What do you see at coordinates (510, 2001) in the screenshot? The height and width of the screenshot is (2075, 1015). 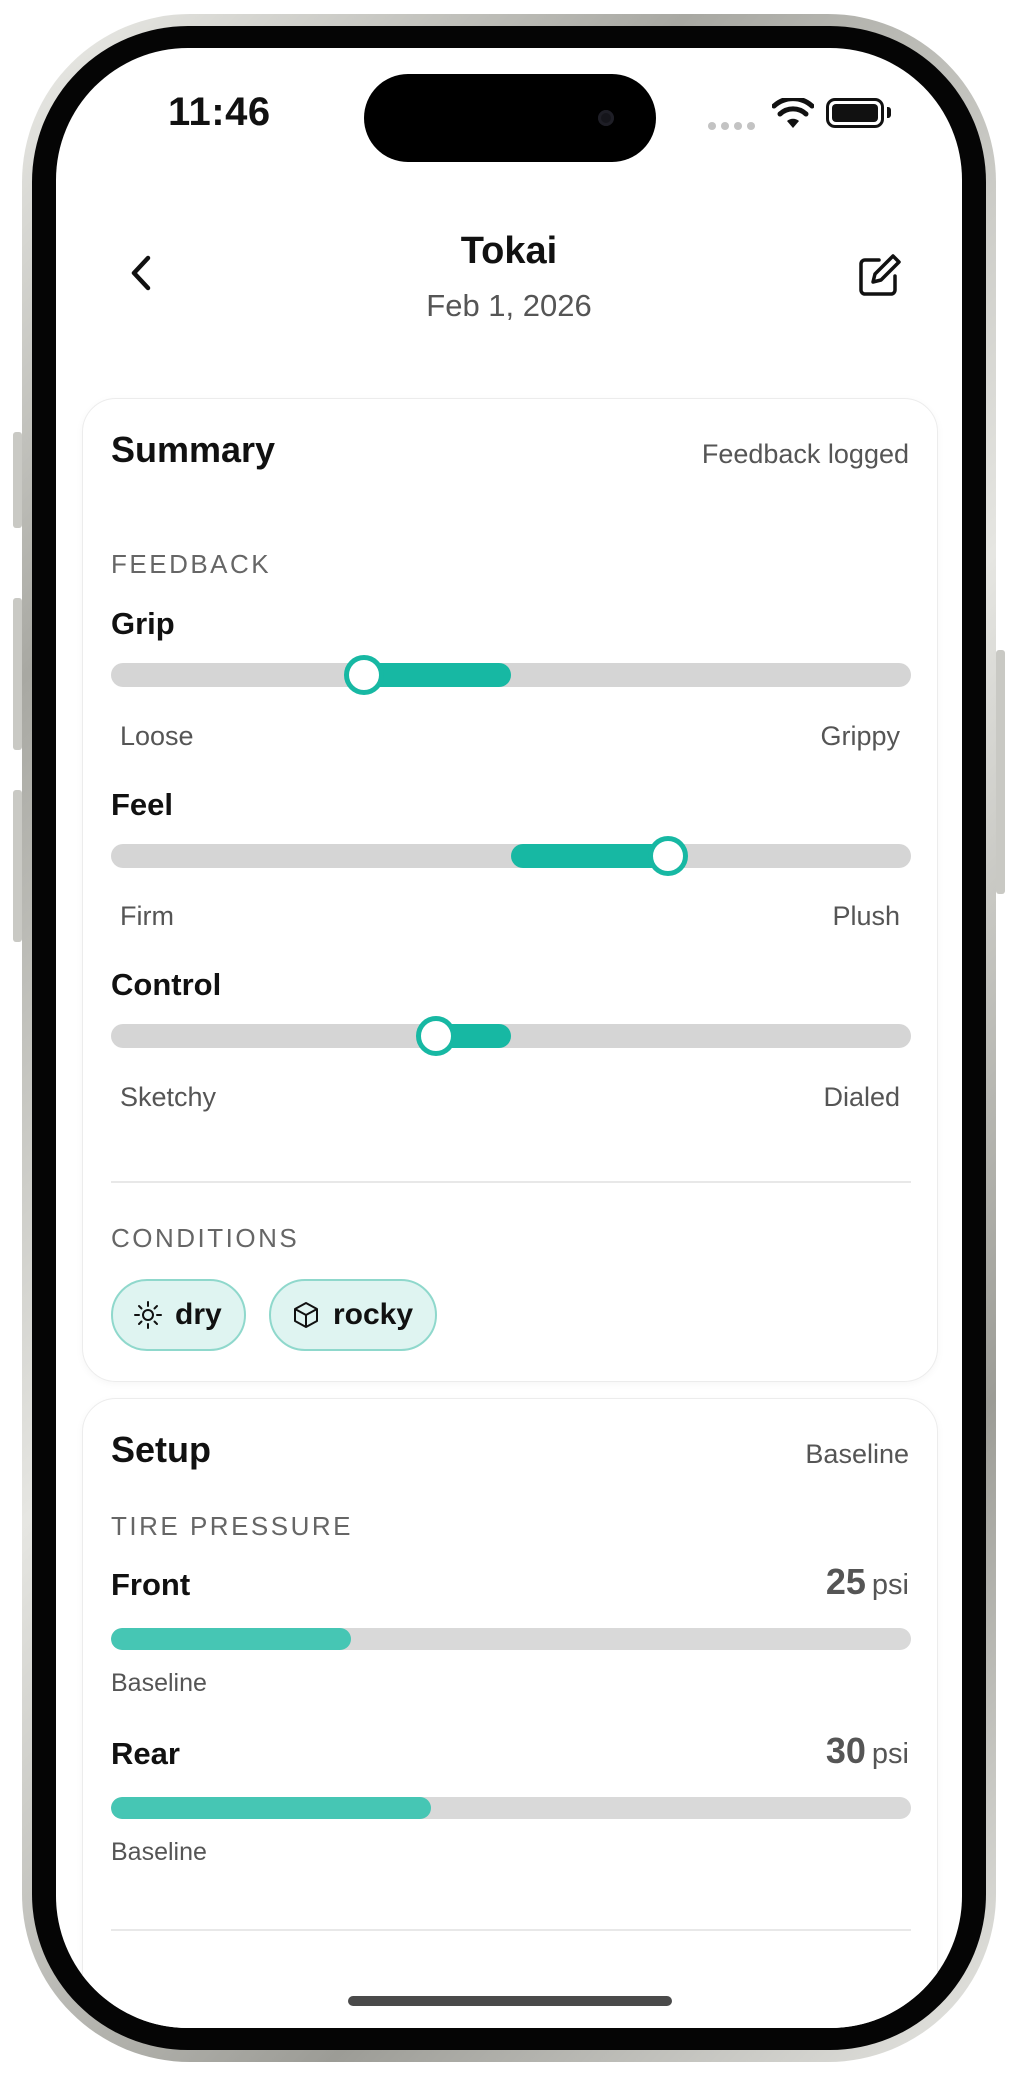 I see `home-indicator` at bounding box center [510, 2001].